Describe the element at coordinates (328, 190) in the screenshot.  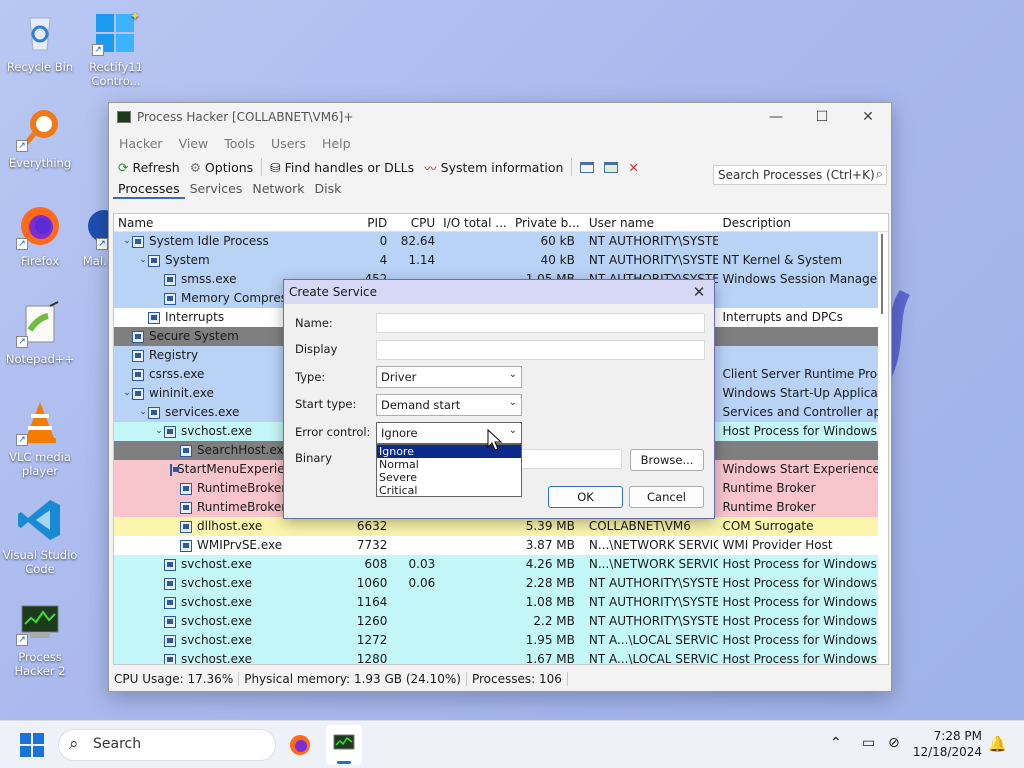
I see `tab-disk: Disk` at that location.